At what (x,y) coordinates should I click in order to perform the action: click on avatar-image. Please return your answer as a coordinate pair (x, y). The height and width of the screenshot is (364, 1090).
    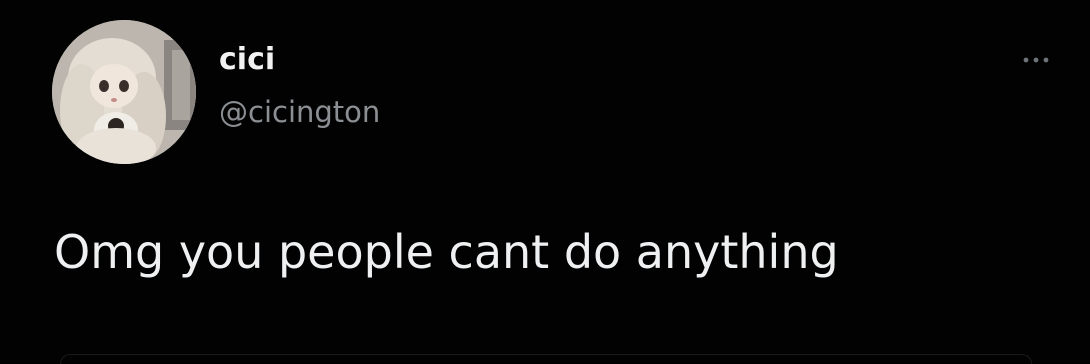
    Looking at the image, I should click on (124, 92).